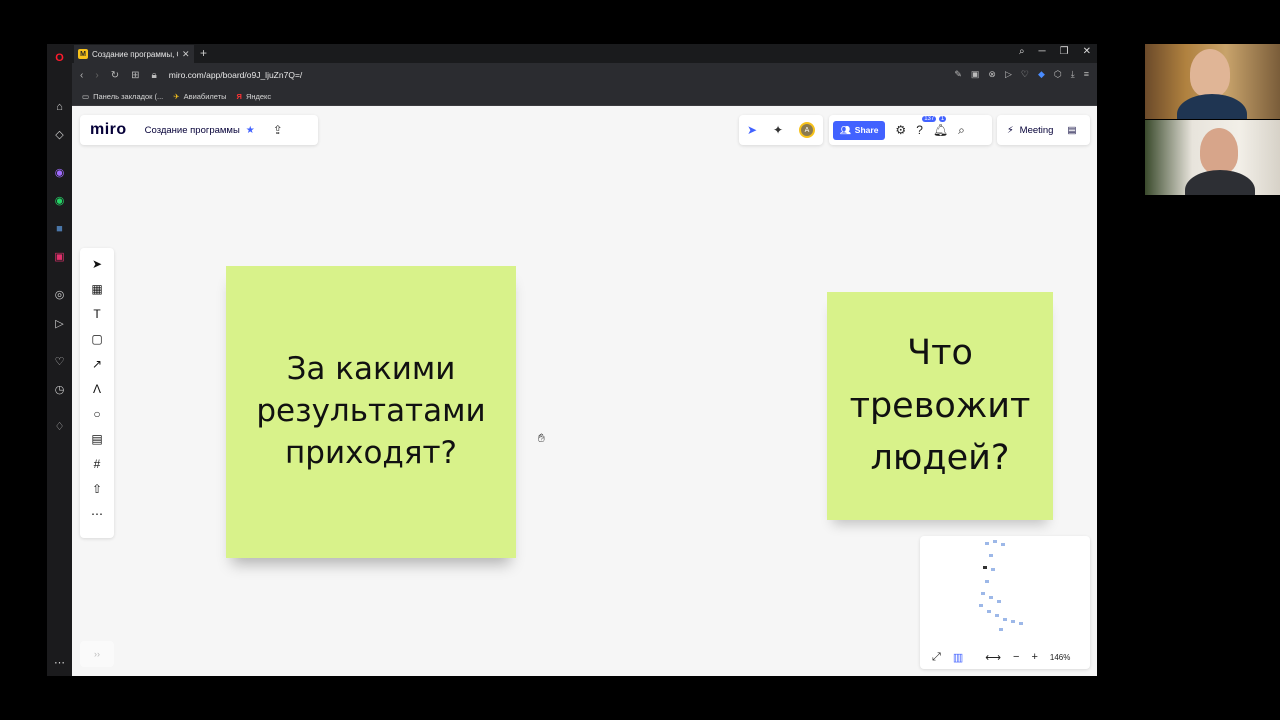 This screenshot has height=720, width=1280. Describe the element at coordinates (845, 129) in the screenshot. I see `users-icon: 👥︎` at that location.